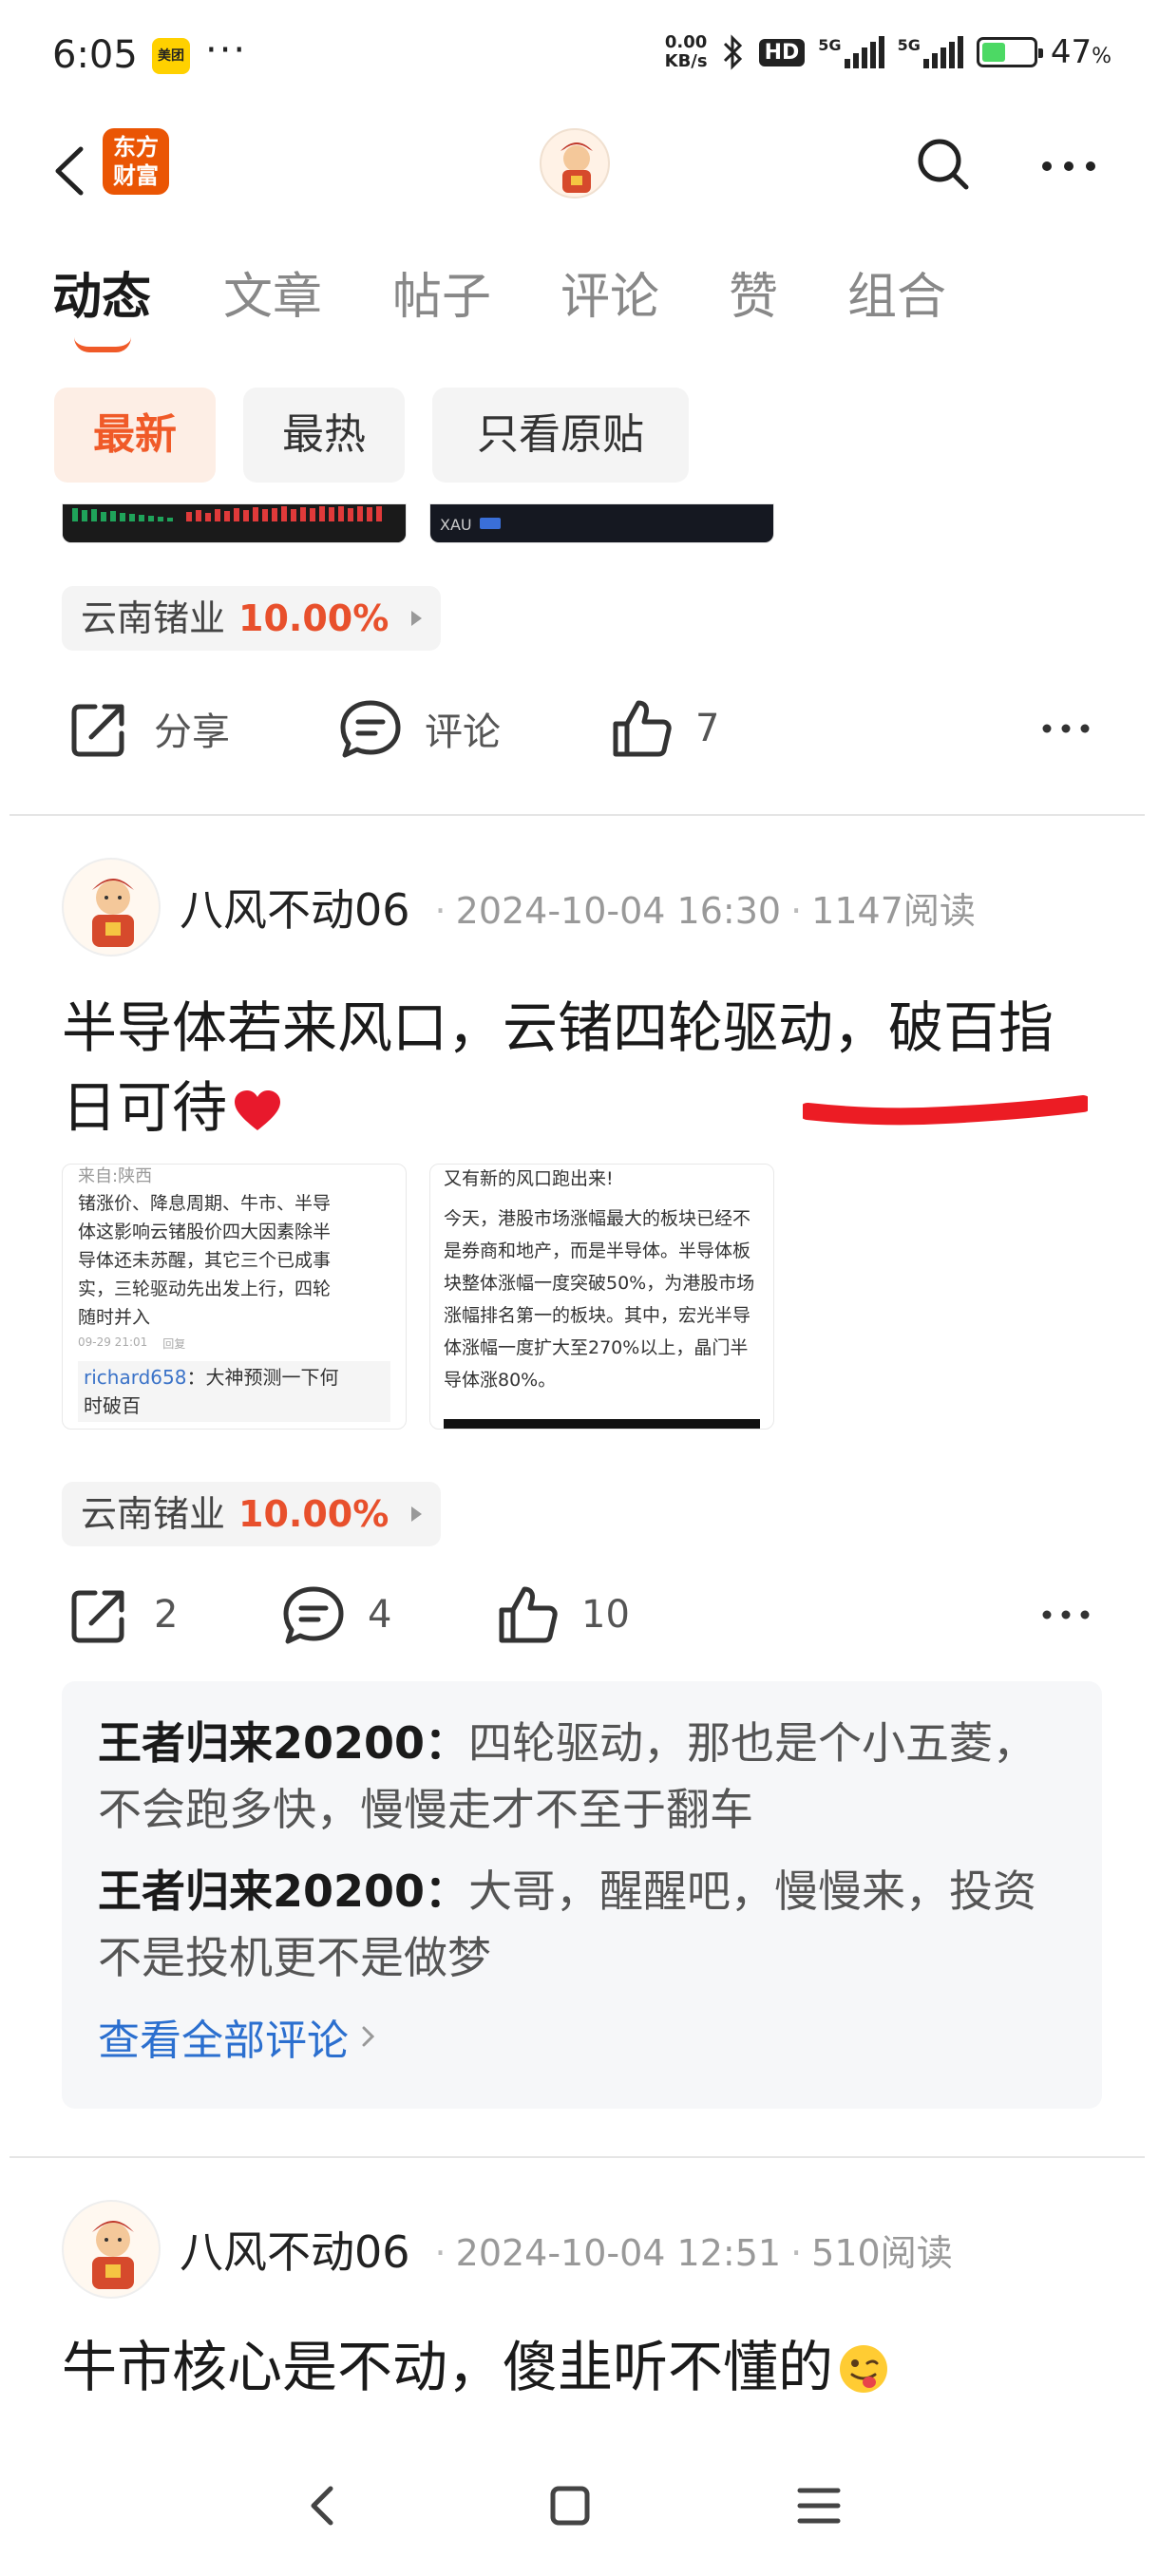 The width and height of the screenshot is (1159, 2576). What do you see at coordinates (560, 435) in the screenshot?
I see `filter-original-only: 只看原贴` at bounding box center [560, 435].